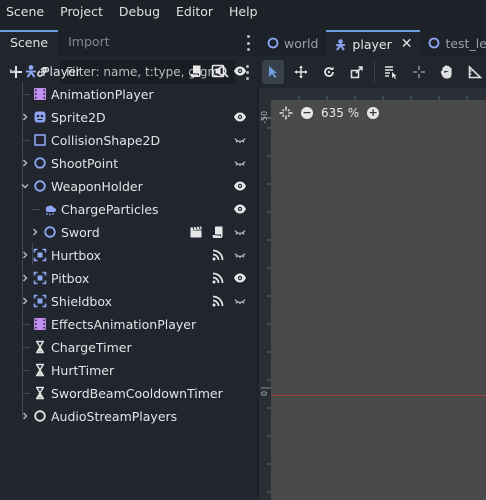 This screenshot has height=500, width=486. Describe the element at coordinates (70, 278) in the screenshot. I see `tree-node-label: Pitbox` at that location.